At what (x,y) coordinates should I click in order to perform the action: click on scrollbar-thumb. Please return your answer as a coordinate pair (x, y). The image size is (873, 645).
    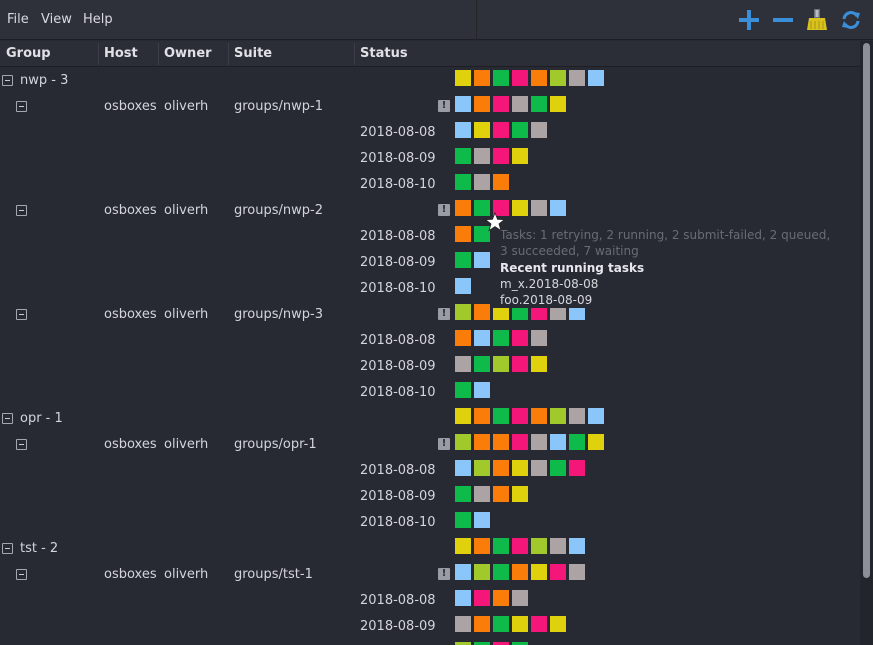
    Looking at the image, I should click on (866, 310).